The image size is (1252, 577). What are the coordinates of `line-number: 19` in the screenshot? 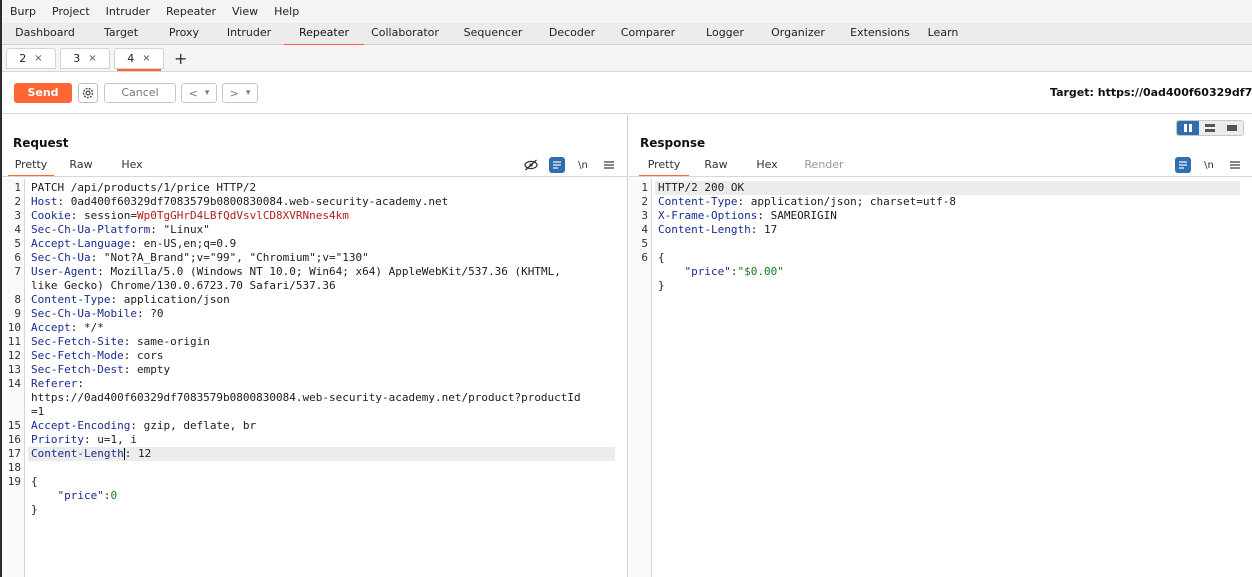 It's located at (14, 481).